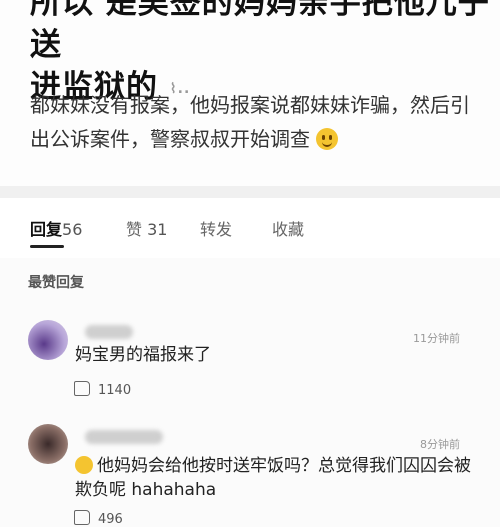  I want to click on tab-replies-label: 回复, so click(46, 229).